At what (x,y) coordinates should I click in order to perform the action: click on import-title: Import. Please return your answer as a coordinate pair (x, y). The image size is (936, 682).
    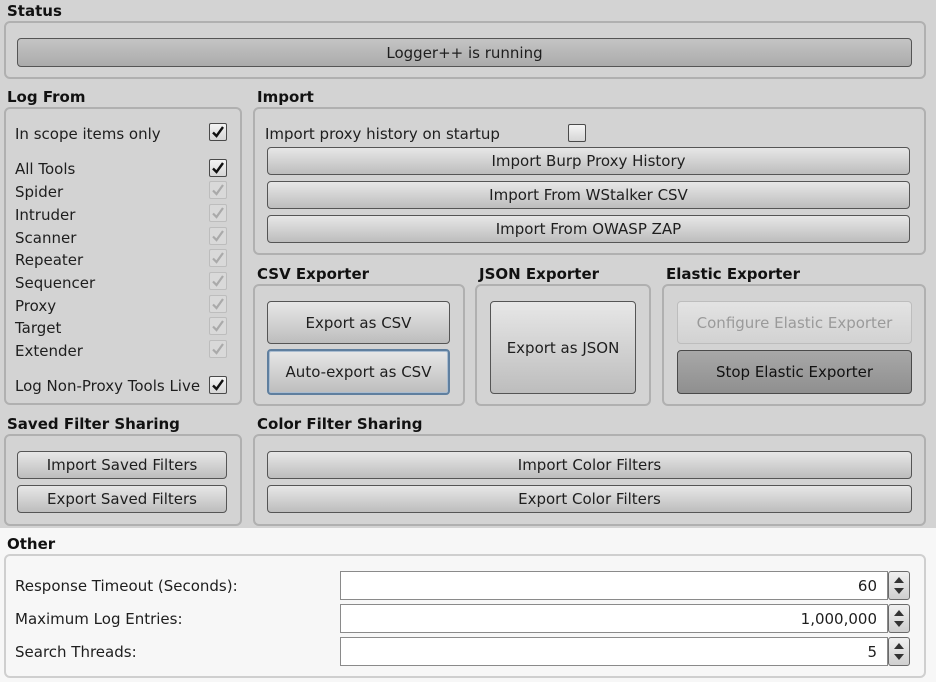
    Looking at the image, I should click on (285, 97).